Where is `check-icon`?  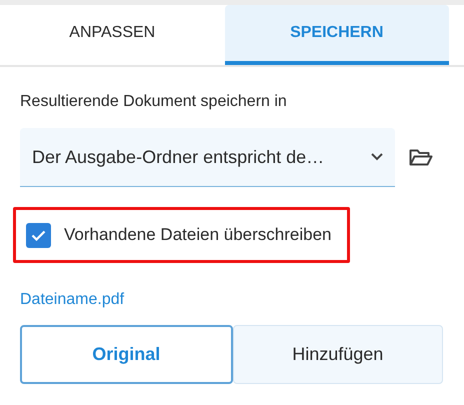
check-icon is located at coordinates (38, 235).